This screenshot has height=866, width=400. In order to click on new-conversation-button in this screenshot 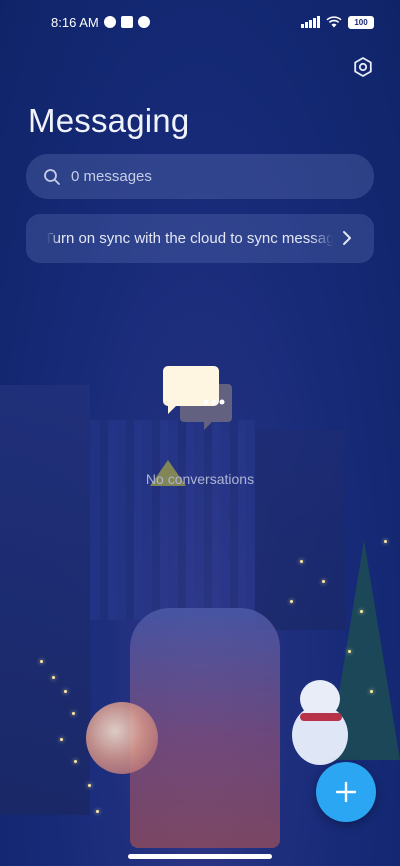, I will do `click(346, 792)`.